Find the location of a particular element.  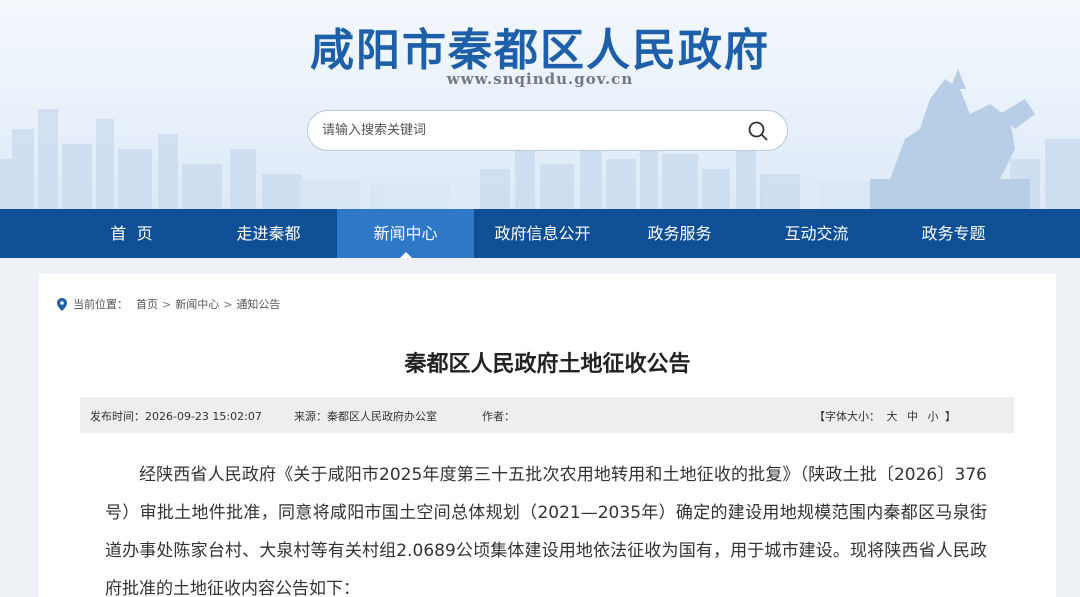

article-author: 作者： is located at coordinates (498, 416).